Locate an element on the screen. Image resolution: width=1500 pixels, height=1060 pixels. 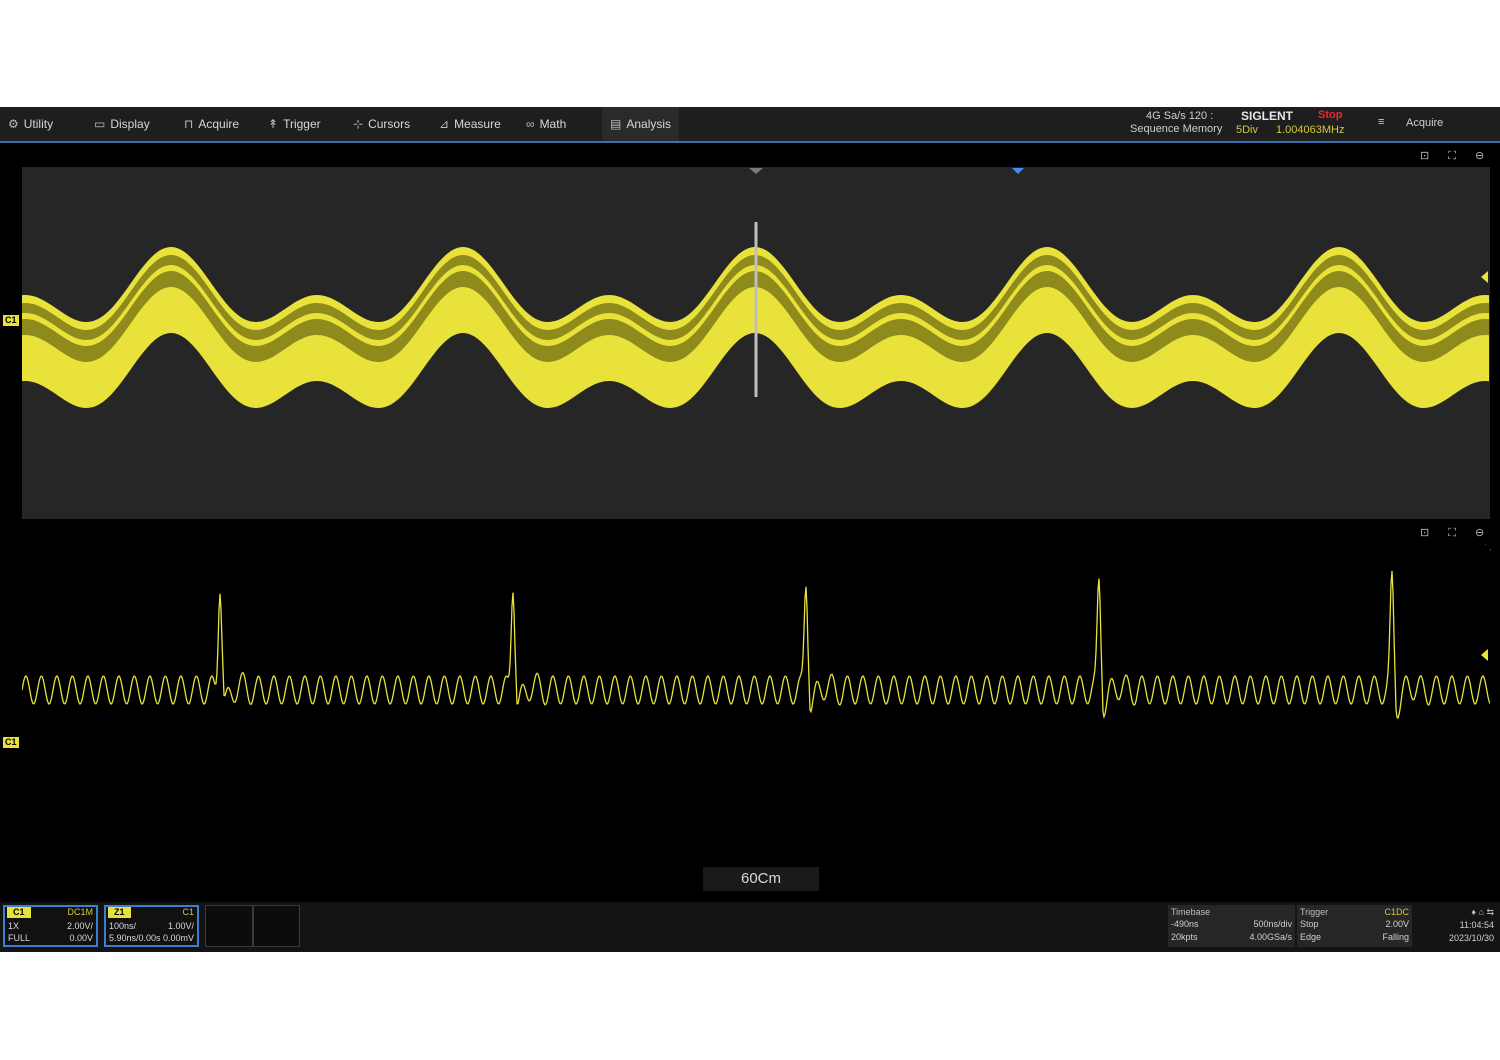
timebase-title: Timebase is located at coordinates (1191, 912).